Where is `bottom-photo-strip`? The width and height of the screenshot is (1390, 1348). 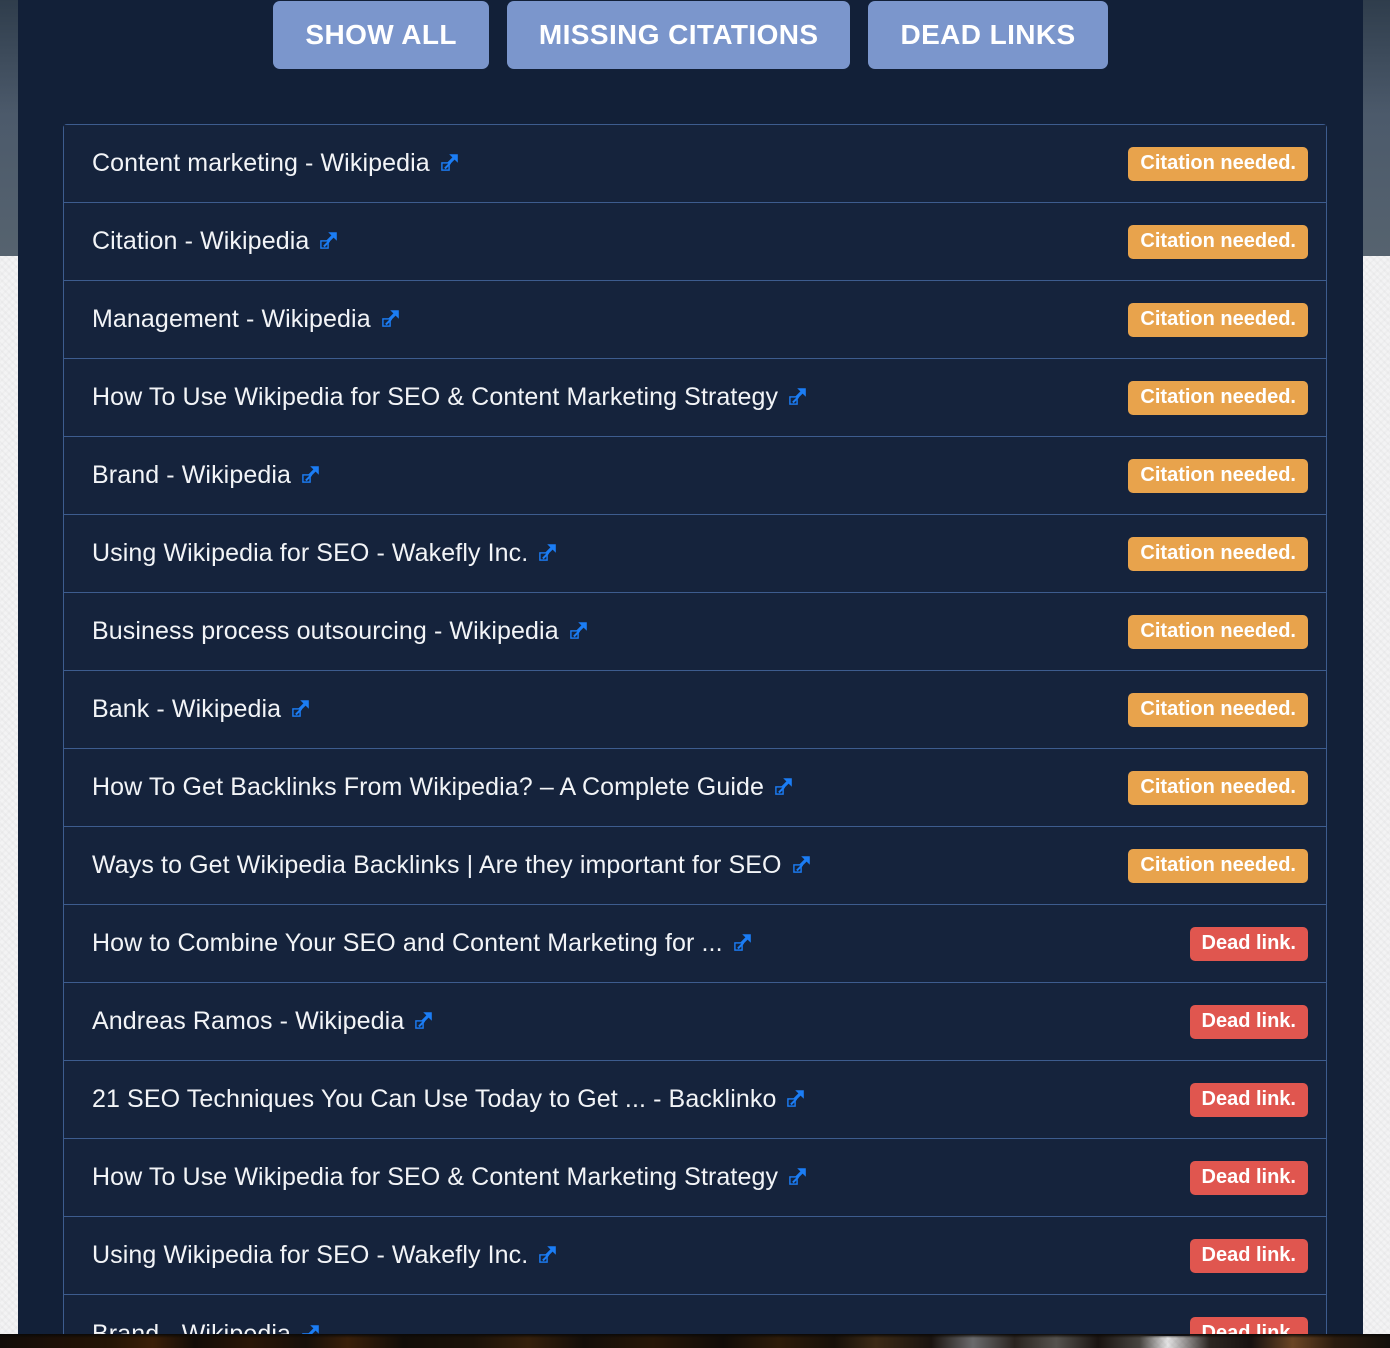 bottom-photo-strip is located at coordinates (695, 1341).